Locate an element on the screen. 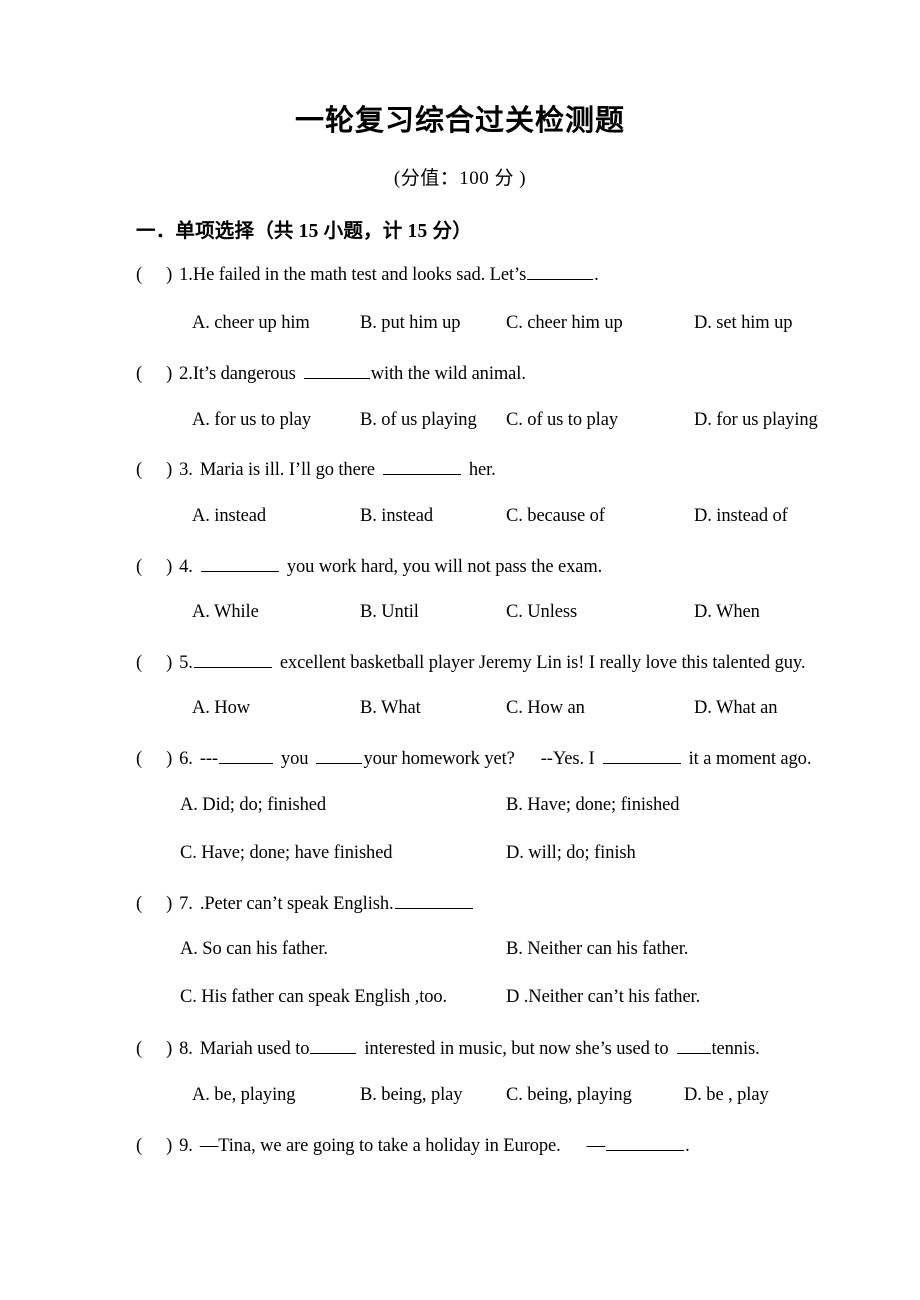 This screenshot has height=1300, width=920. option-b: B. Until is located at coordinates (389, 612).